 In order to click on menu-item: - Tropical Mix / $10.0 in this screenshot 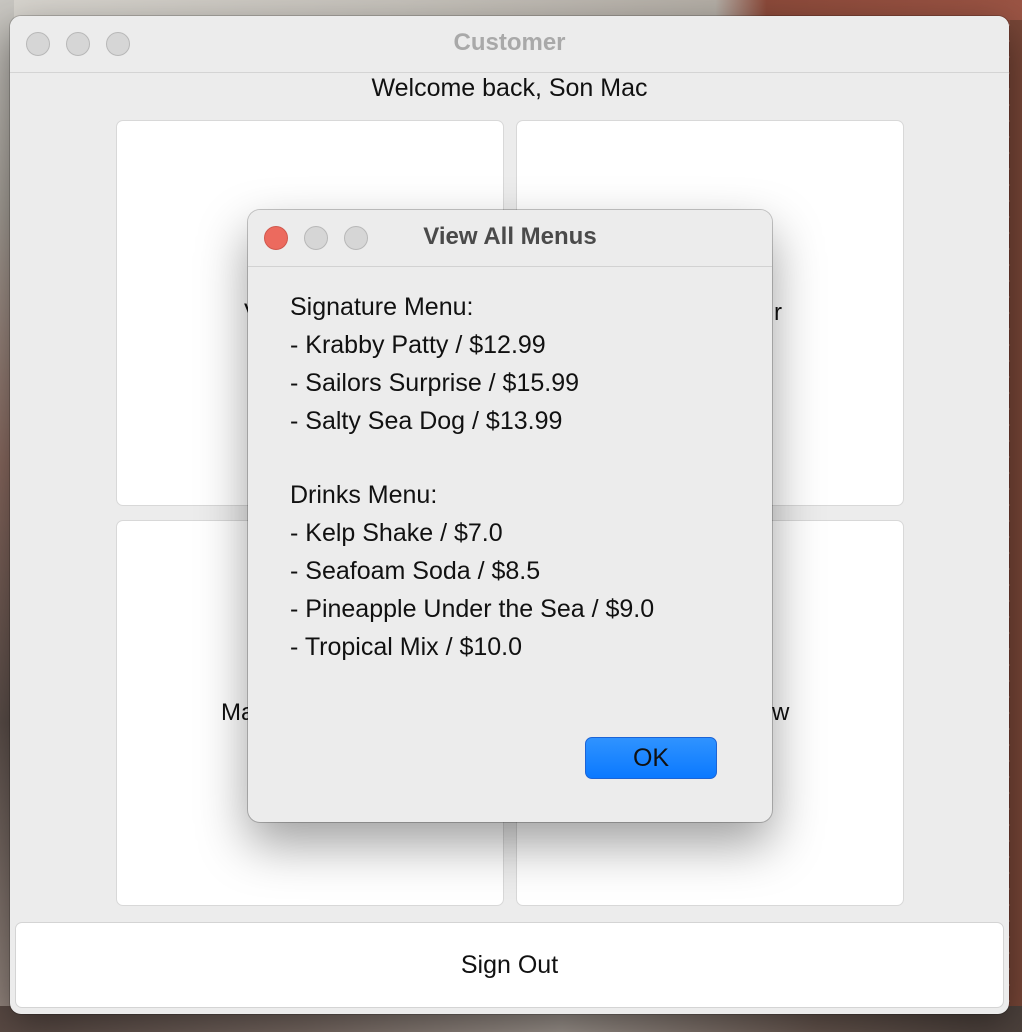, I will do `click(406, 647)`.